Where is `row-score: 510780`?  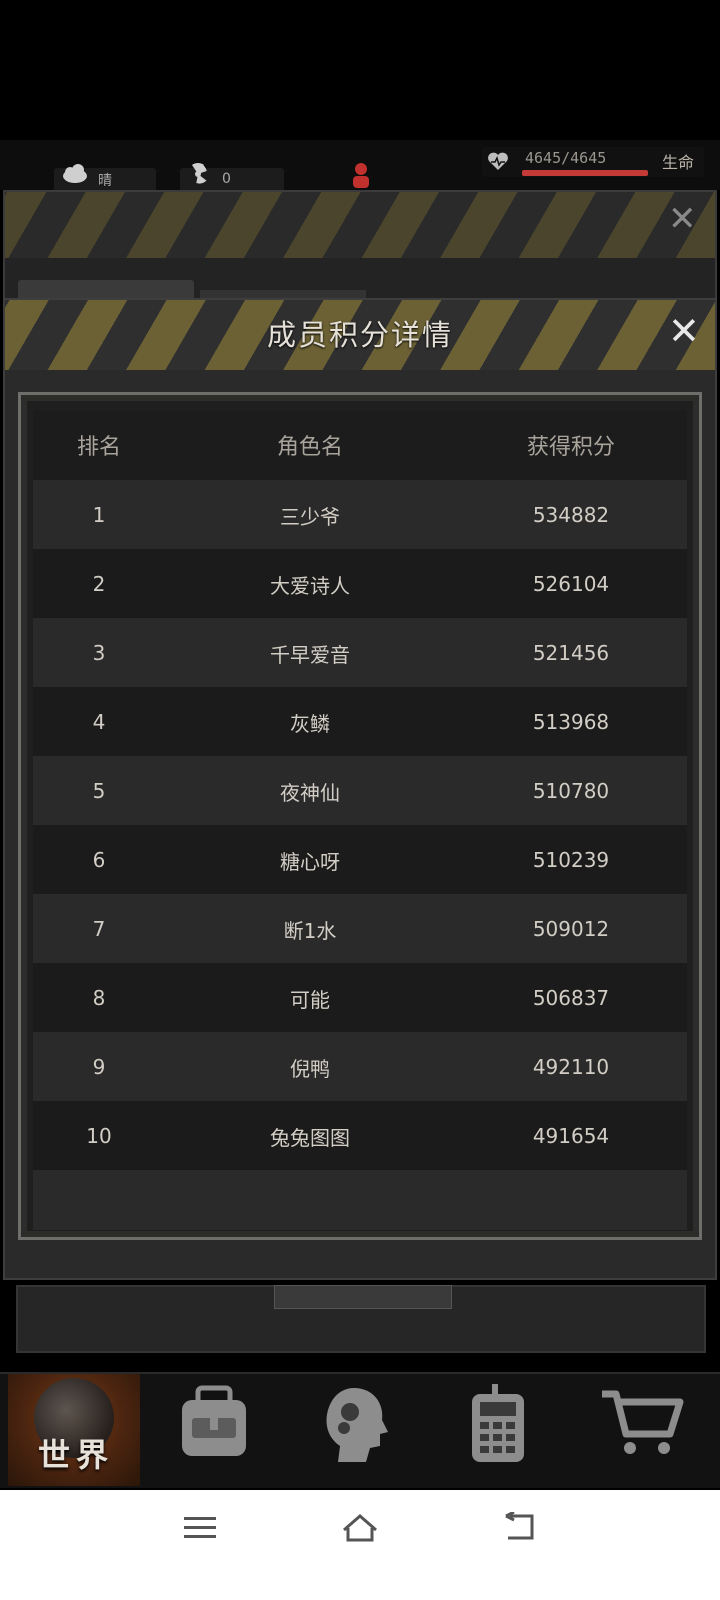
row-score: 510780 is located at coordinates (571, 791).